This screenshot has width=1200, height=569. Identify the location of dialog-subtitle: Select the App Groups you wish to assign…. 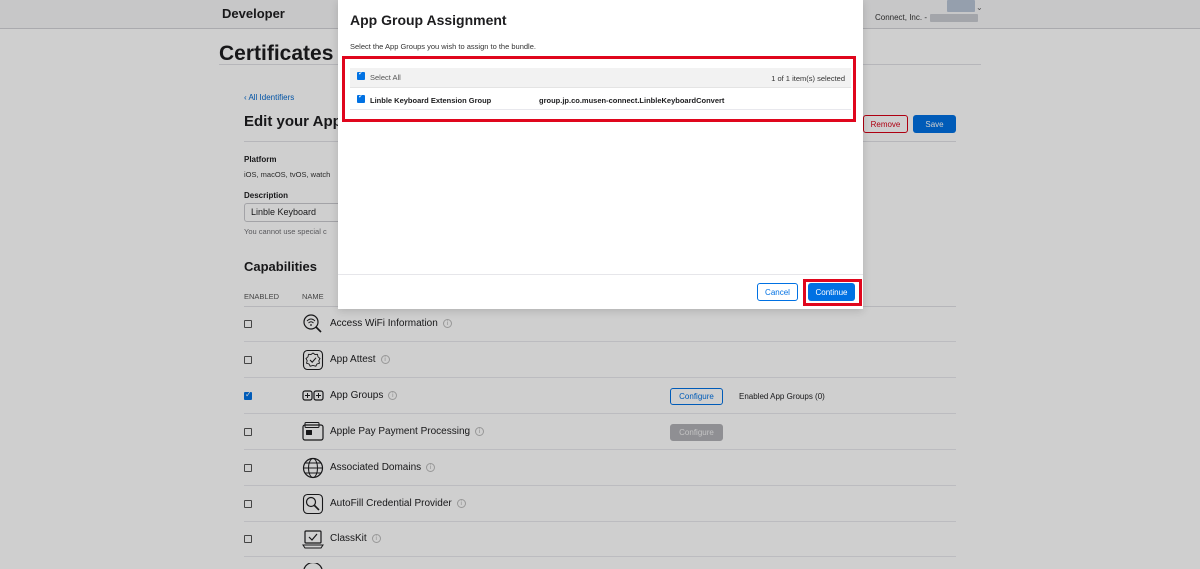
(443, 46).